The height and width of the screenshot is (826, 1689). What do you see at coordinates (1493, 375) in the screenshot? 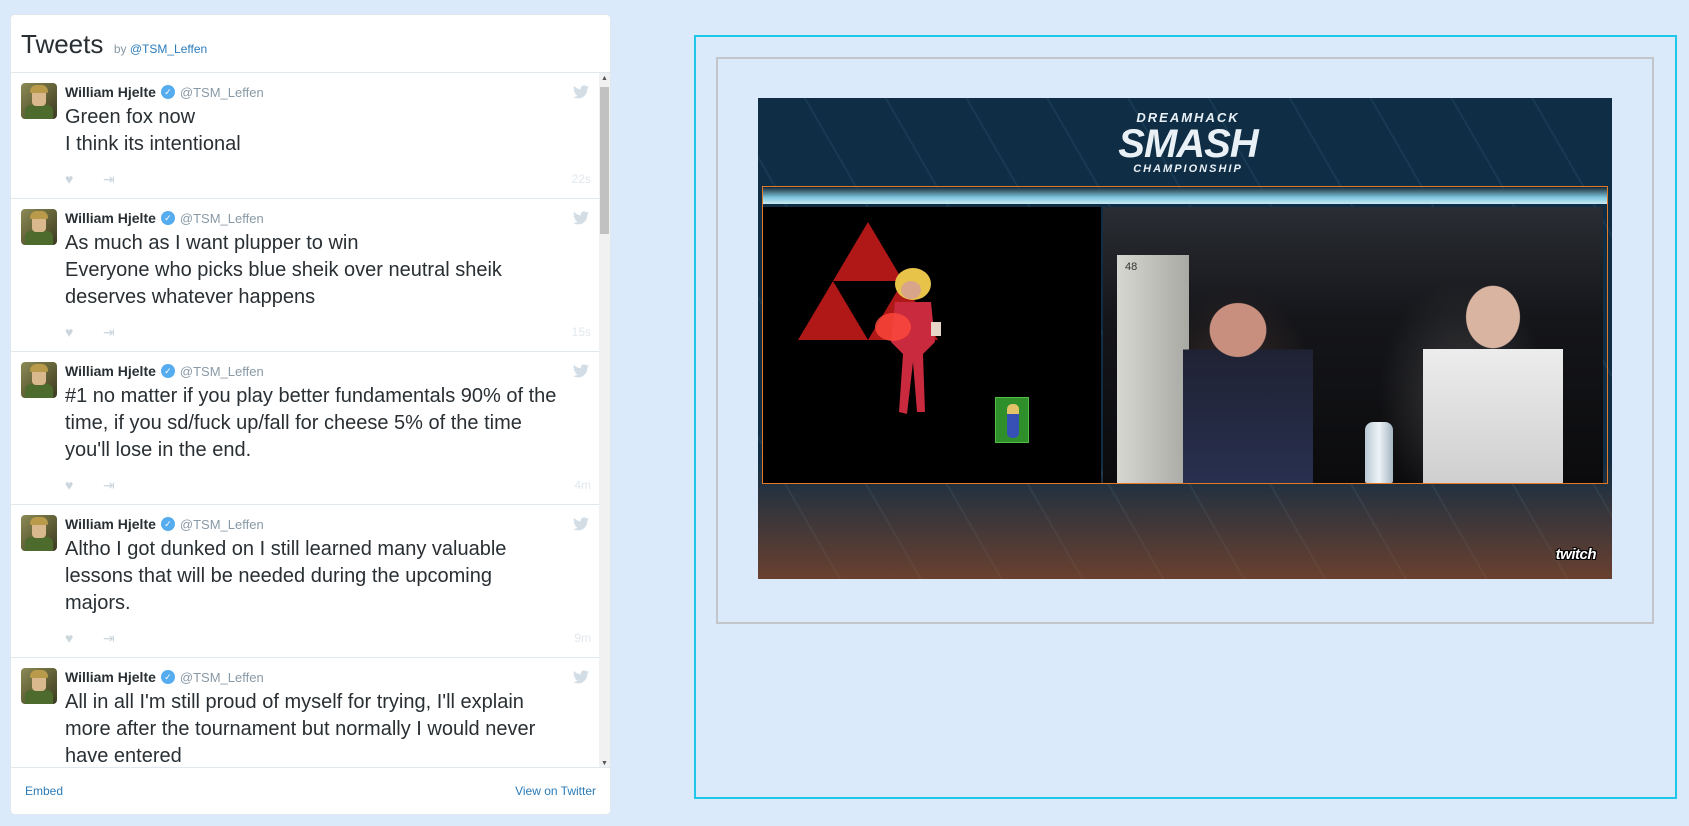
I see `player-right` at bounding box center [1493, 375].